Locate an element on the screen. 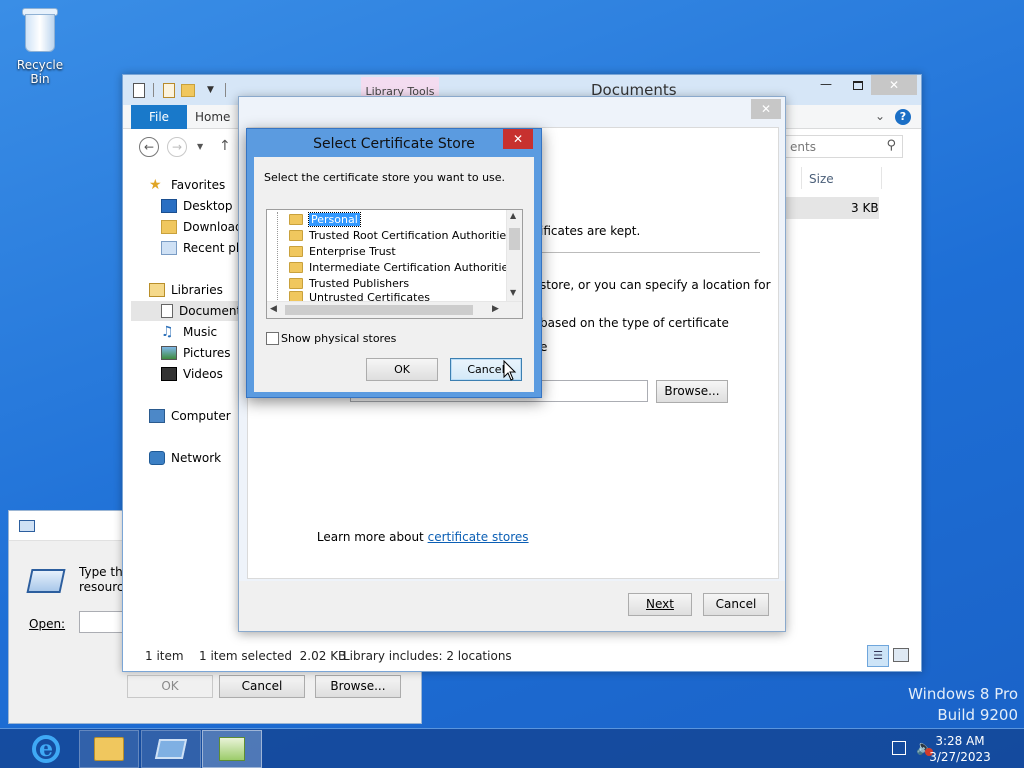 This screenshot has width=1024, height=768. nav-music-label: Music is located at coordinates (200, 332).